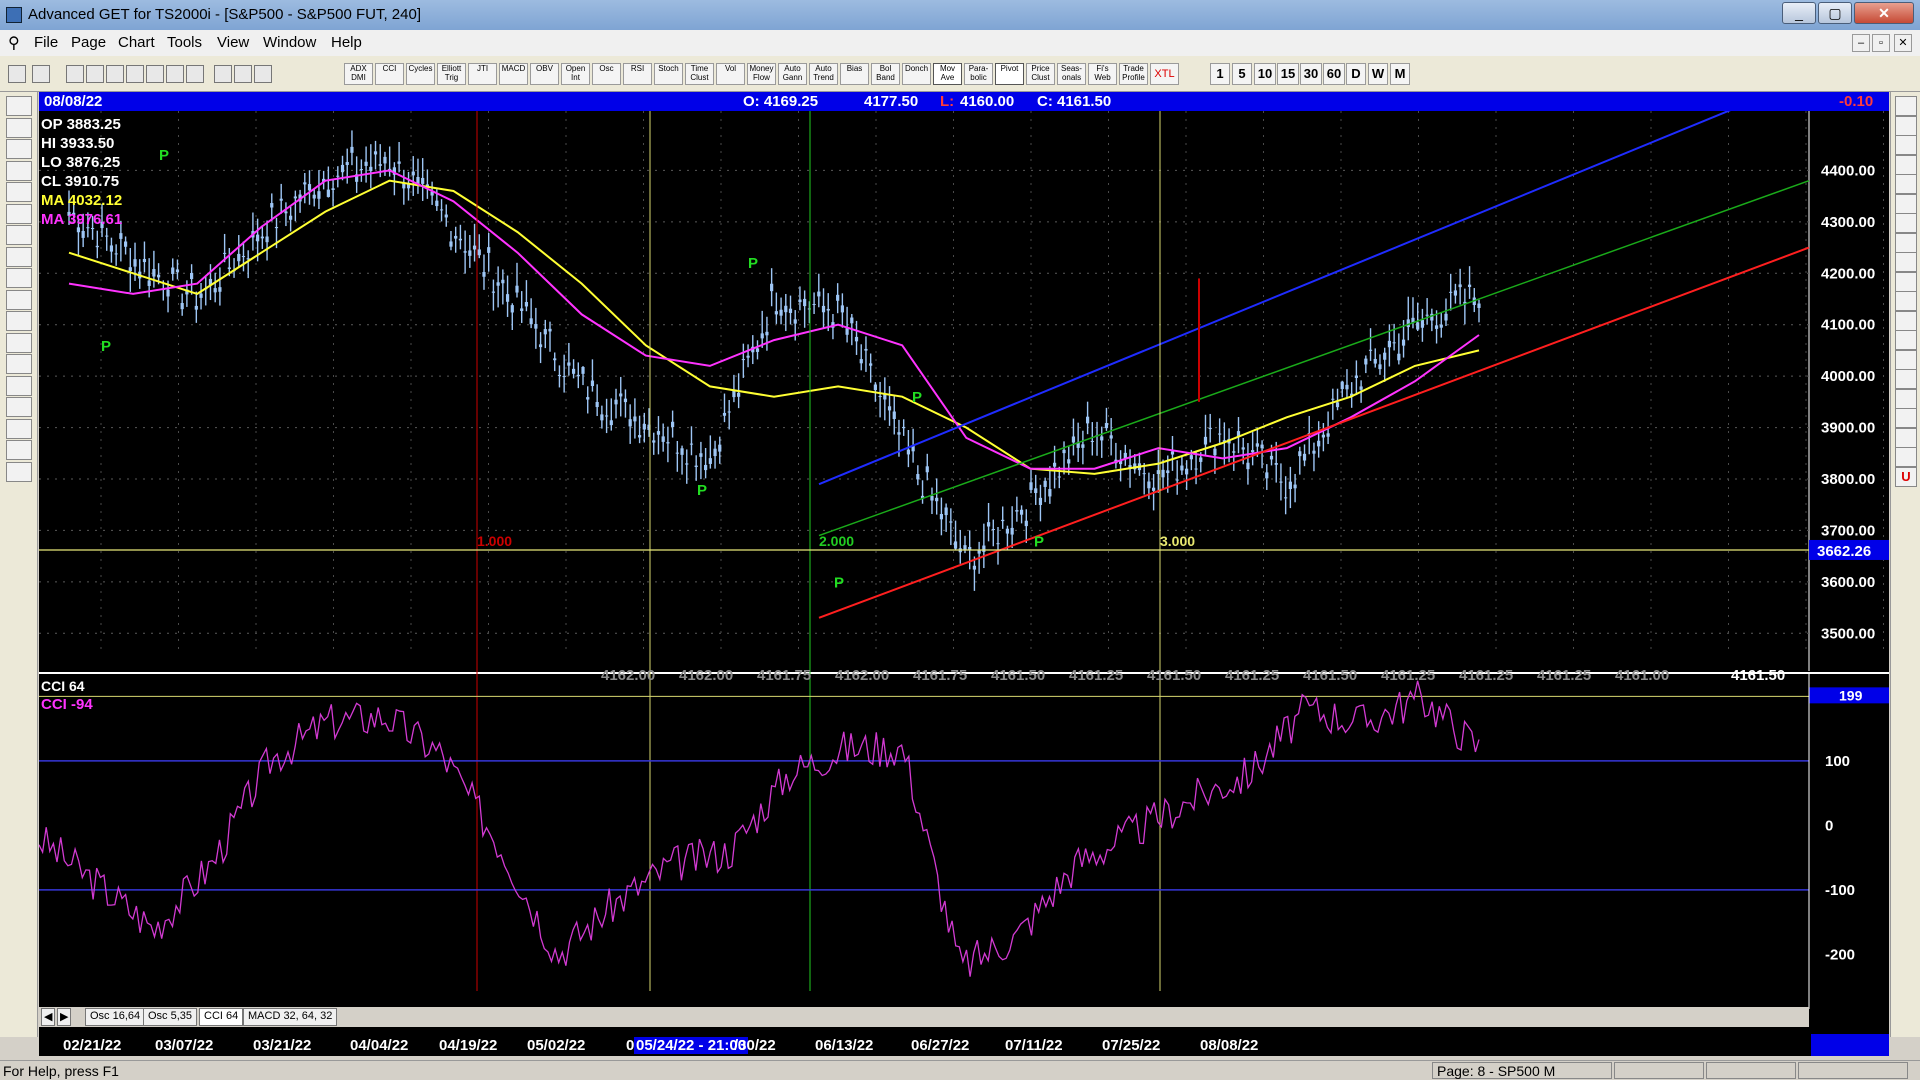  What do you see at coordinates (75, 74) in the screenshot?
I see `new-page-icon` at bounding box center [75, 74].